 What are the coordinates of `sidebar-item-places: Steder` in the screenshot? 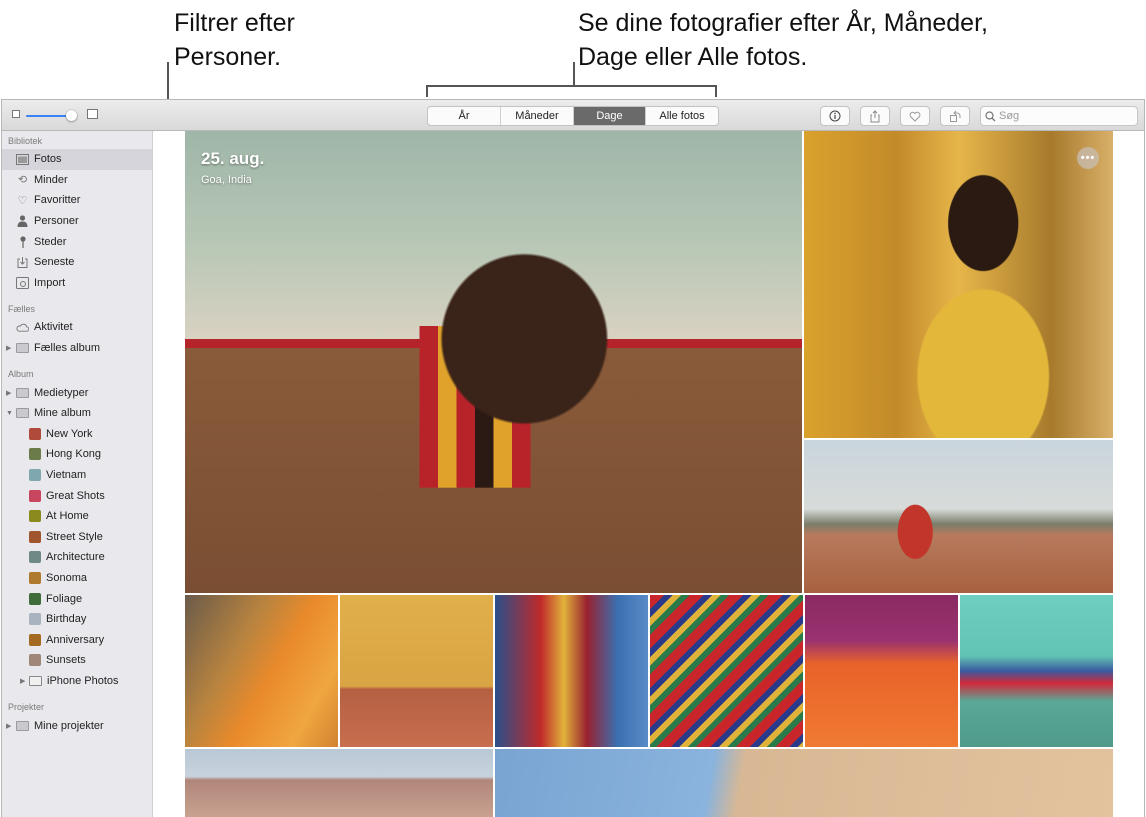 It's located at (77, 241).